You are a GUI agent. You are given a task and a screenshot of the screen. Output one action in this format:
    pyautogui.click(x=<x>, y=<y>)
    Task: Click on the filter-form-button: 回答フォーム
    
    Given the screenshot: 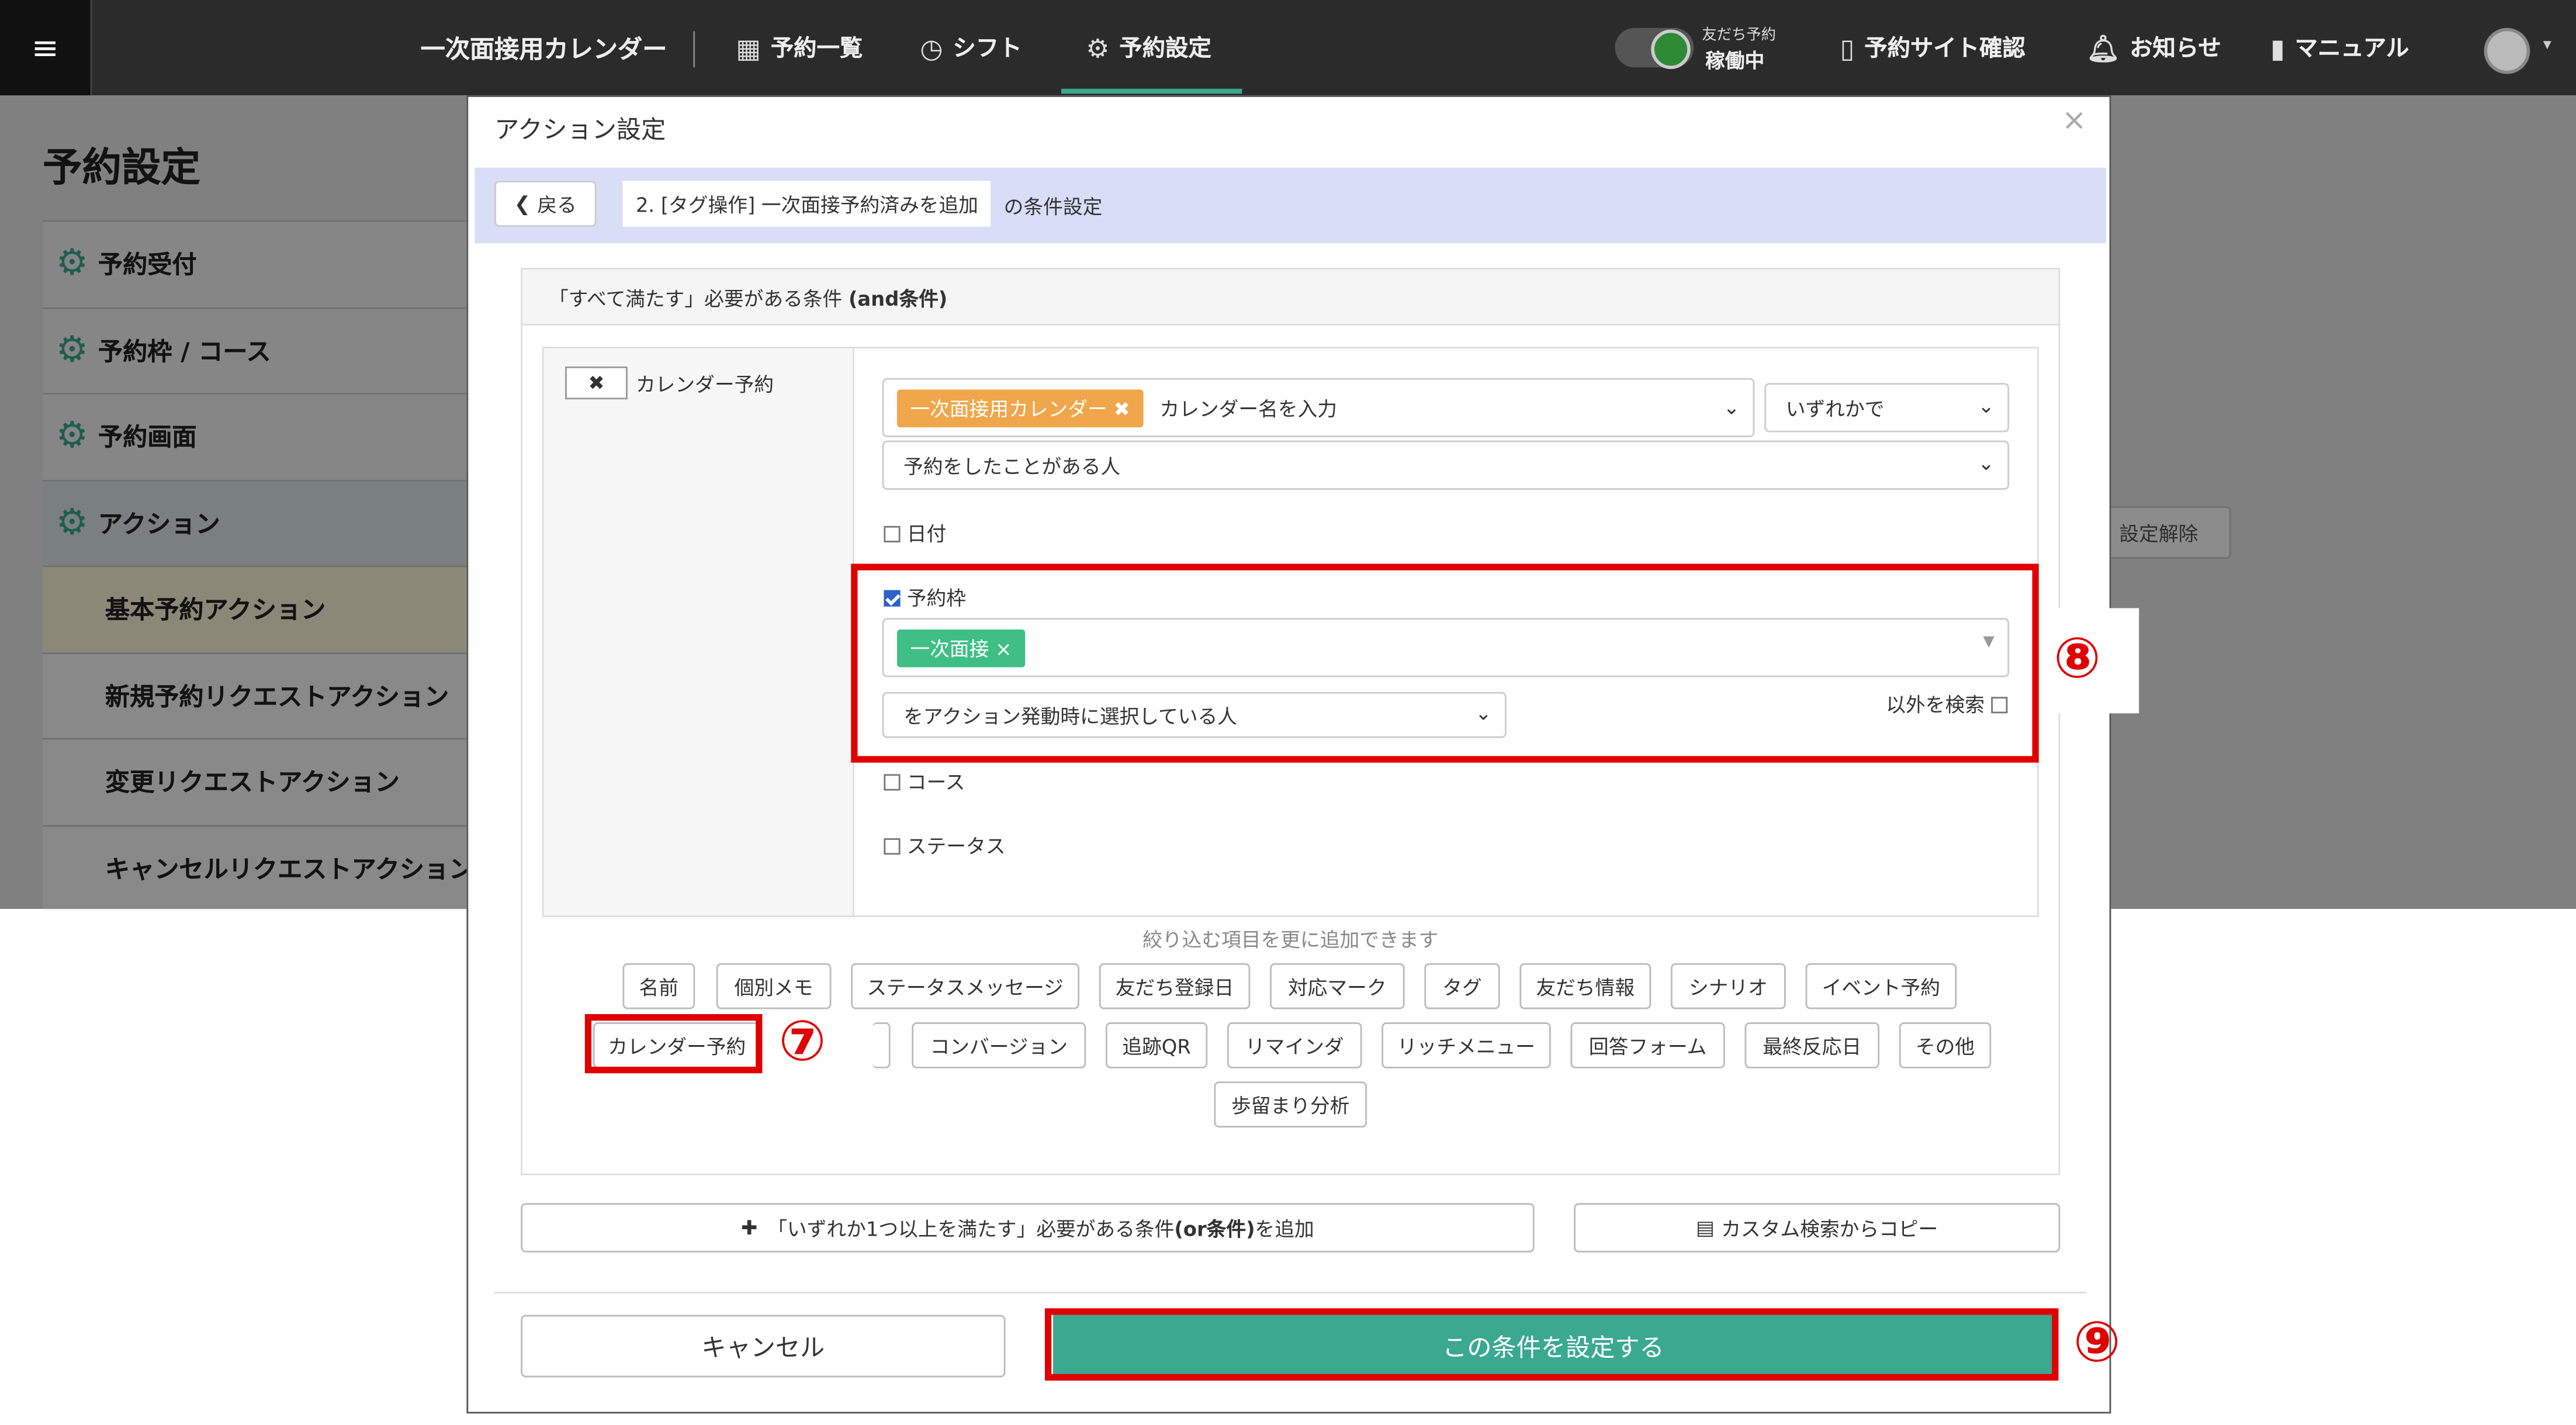 What is the action you would take?
    pyautogui.click(x=1647, y=1045)
    